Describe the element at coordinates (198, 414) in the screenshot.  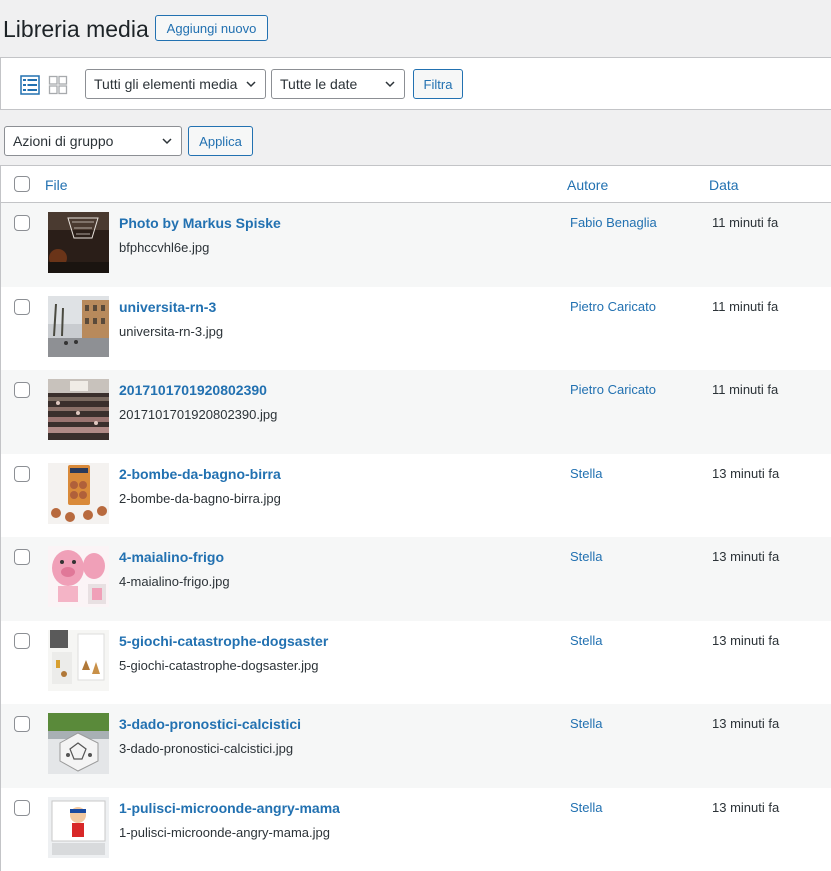
I see `media-filename: 2017101701920802390.jpg` at that location.